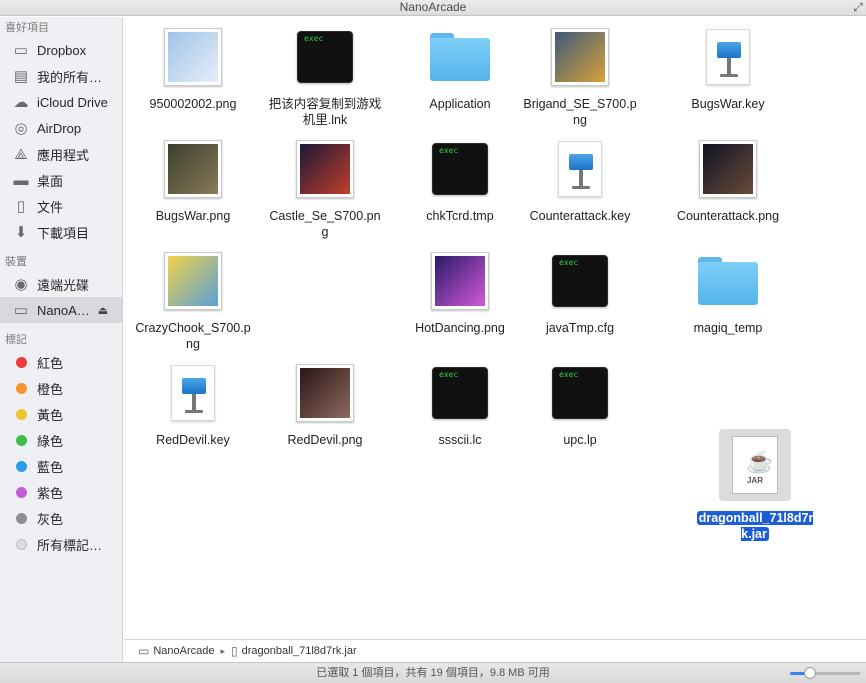  Describe the element at coordinates (50, 363) in the screenshot. I see `sidebar-item-label: 紅色` at that location.